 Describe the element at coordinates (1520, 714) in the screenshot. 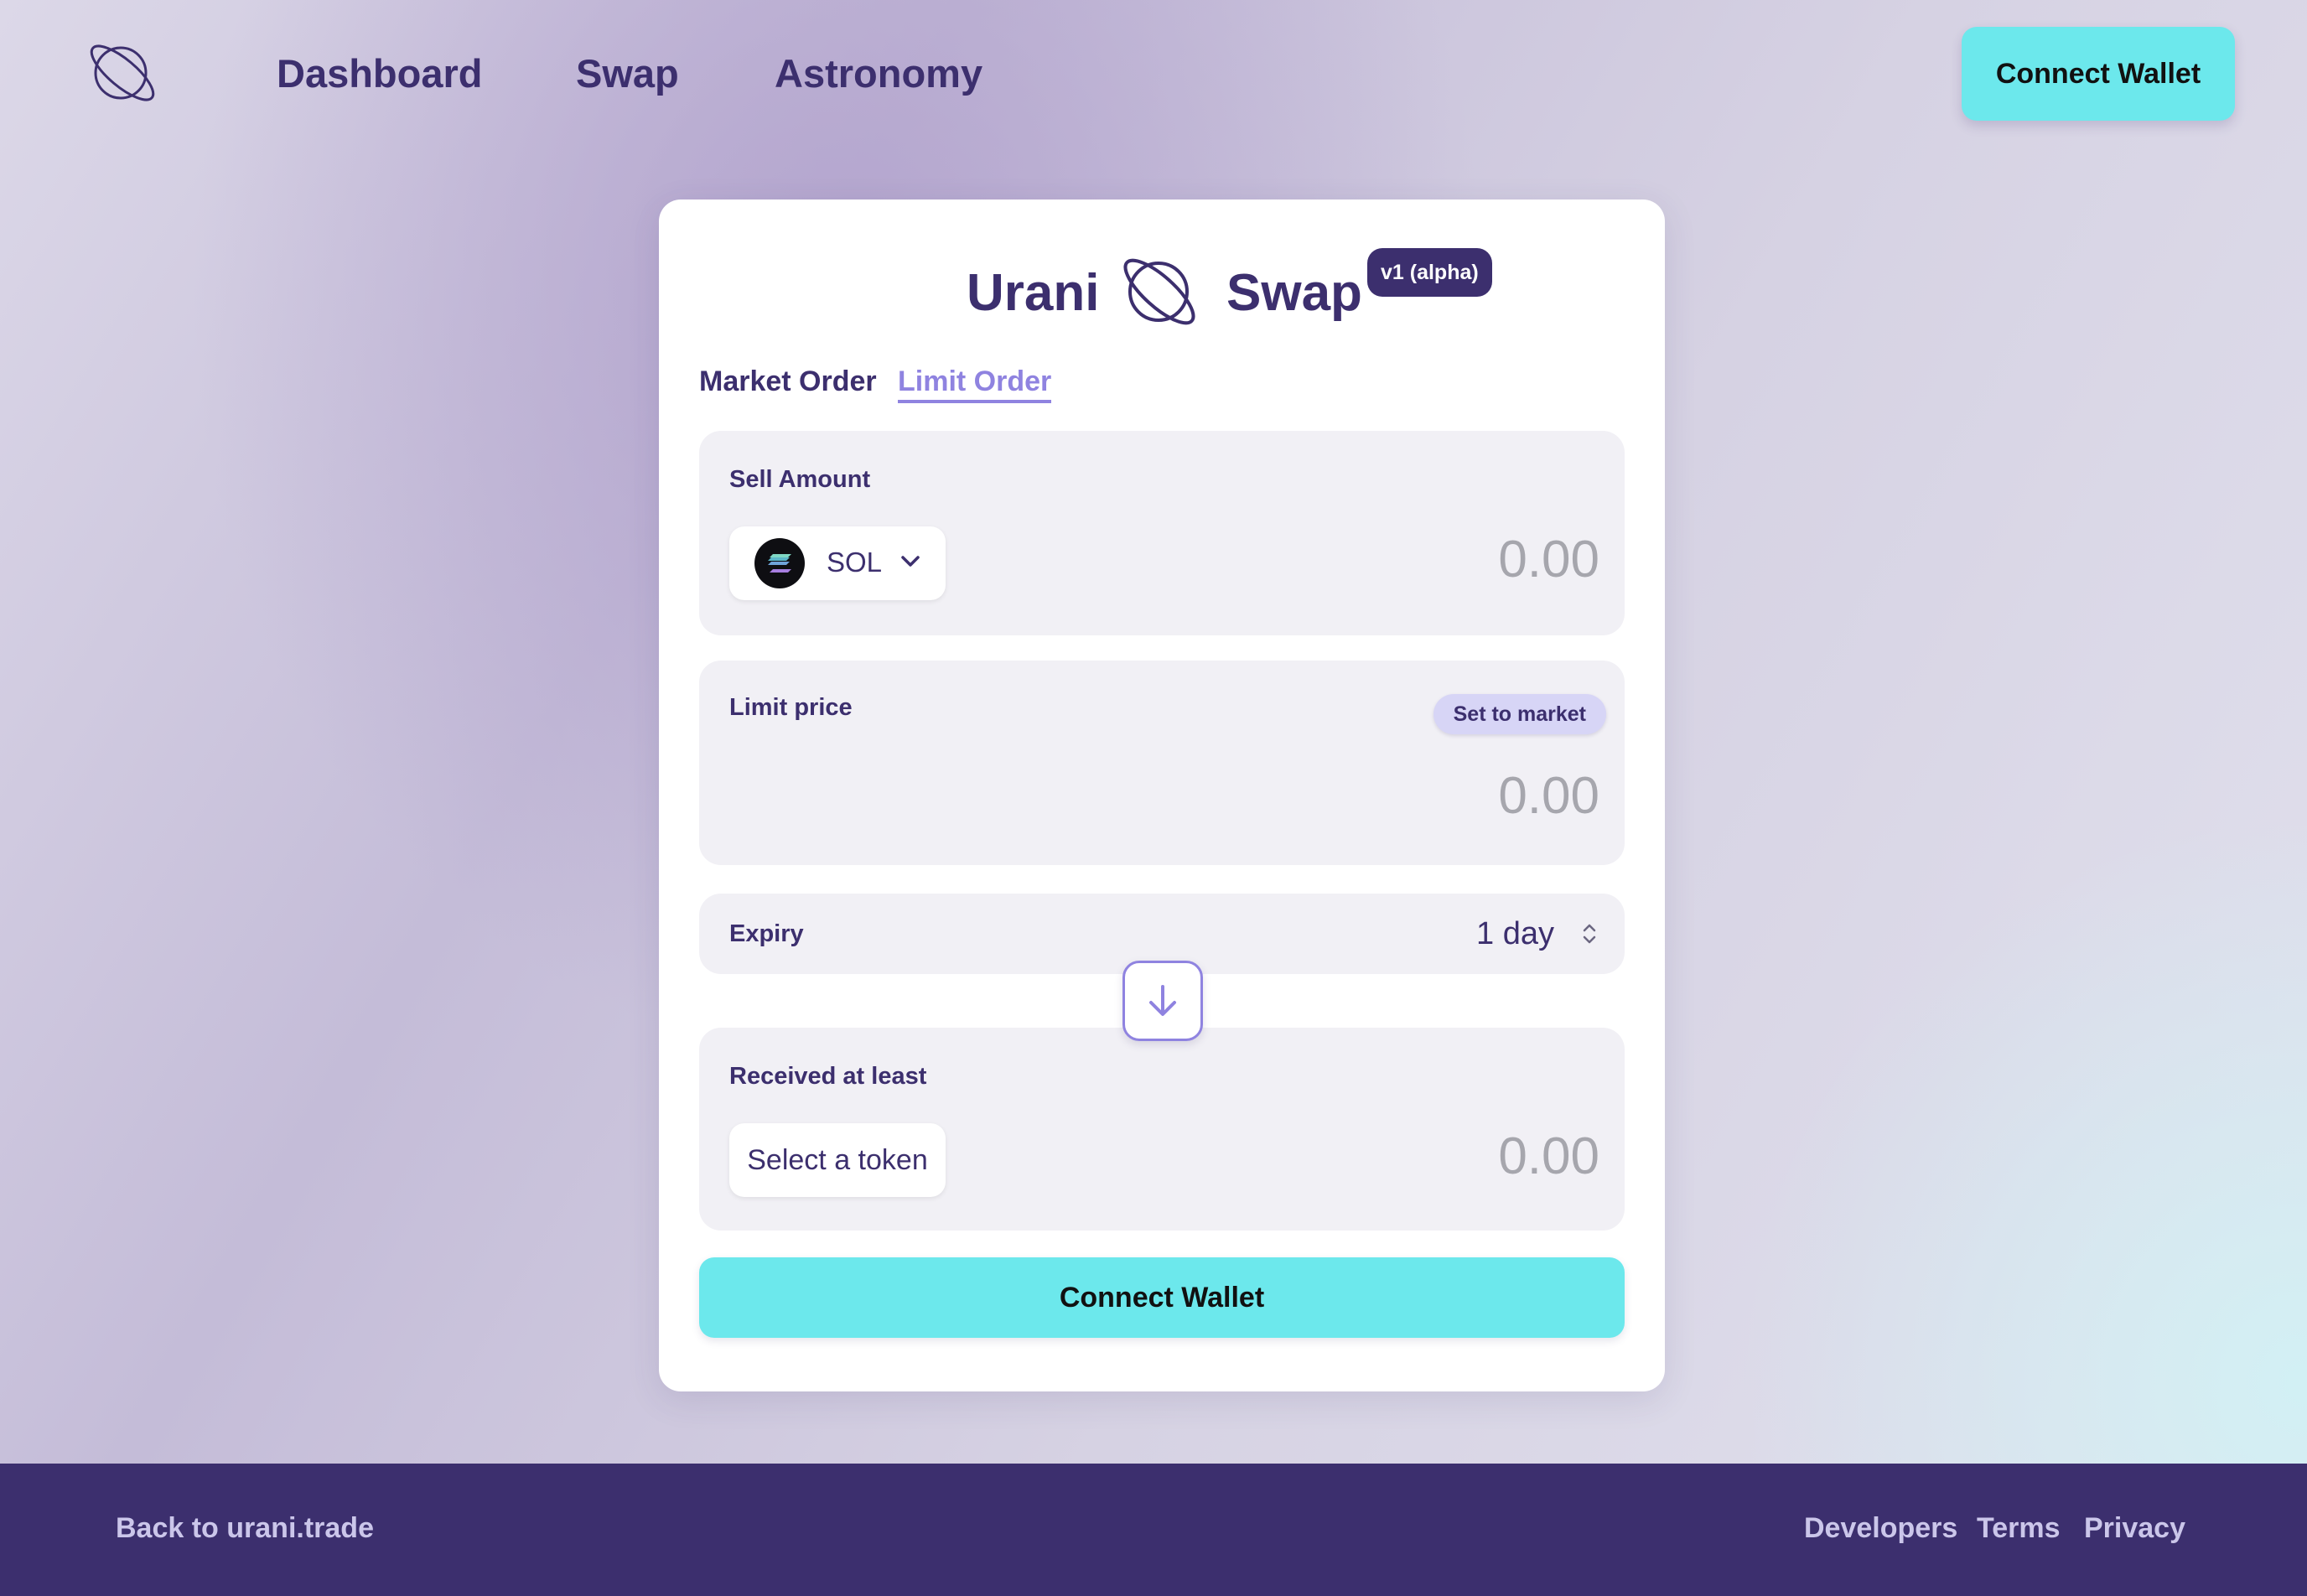

I see `set-to-market-button: Set to market` at that location.